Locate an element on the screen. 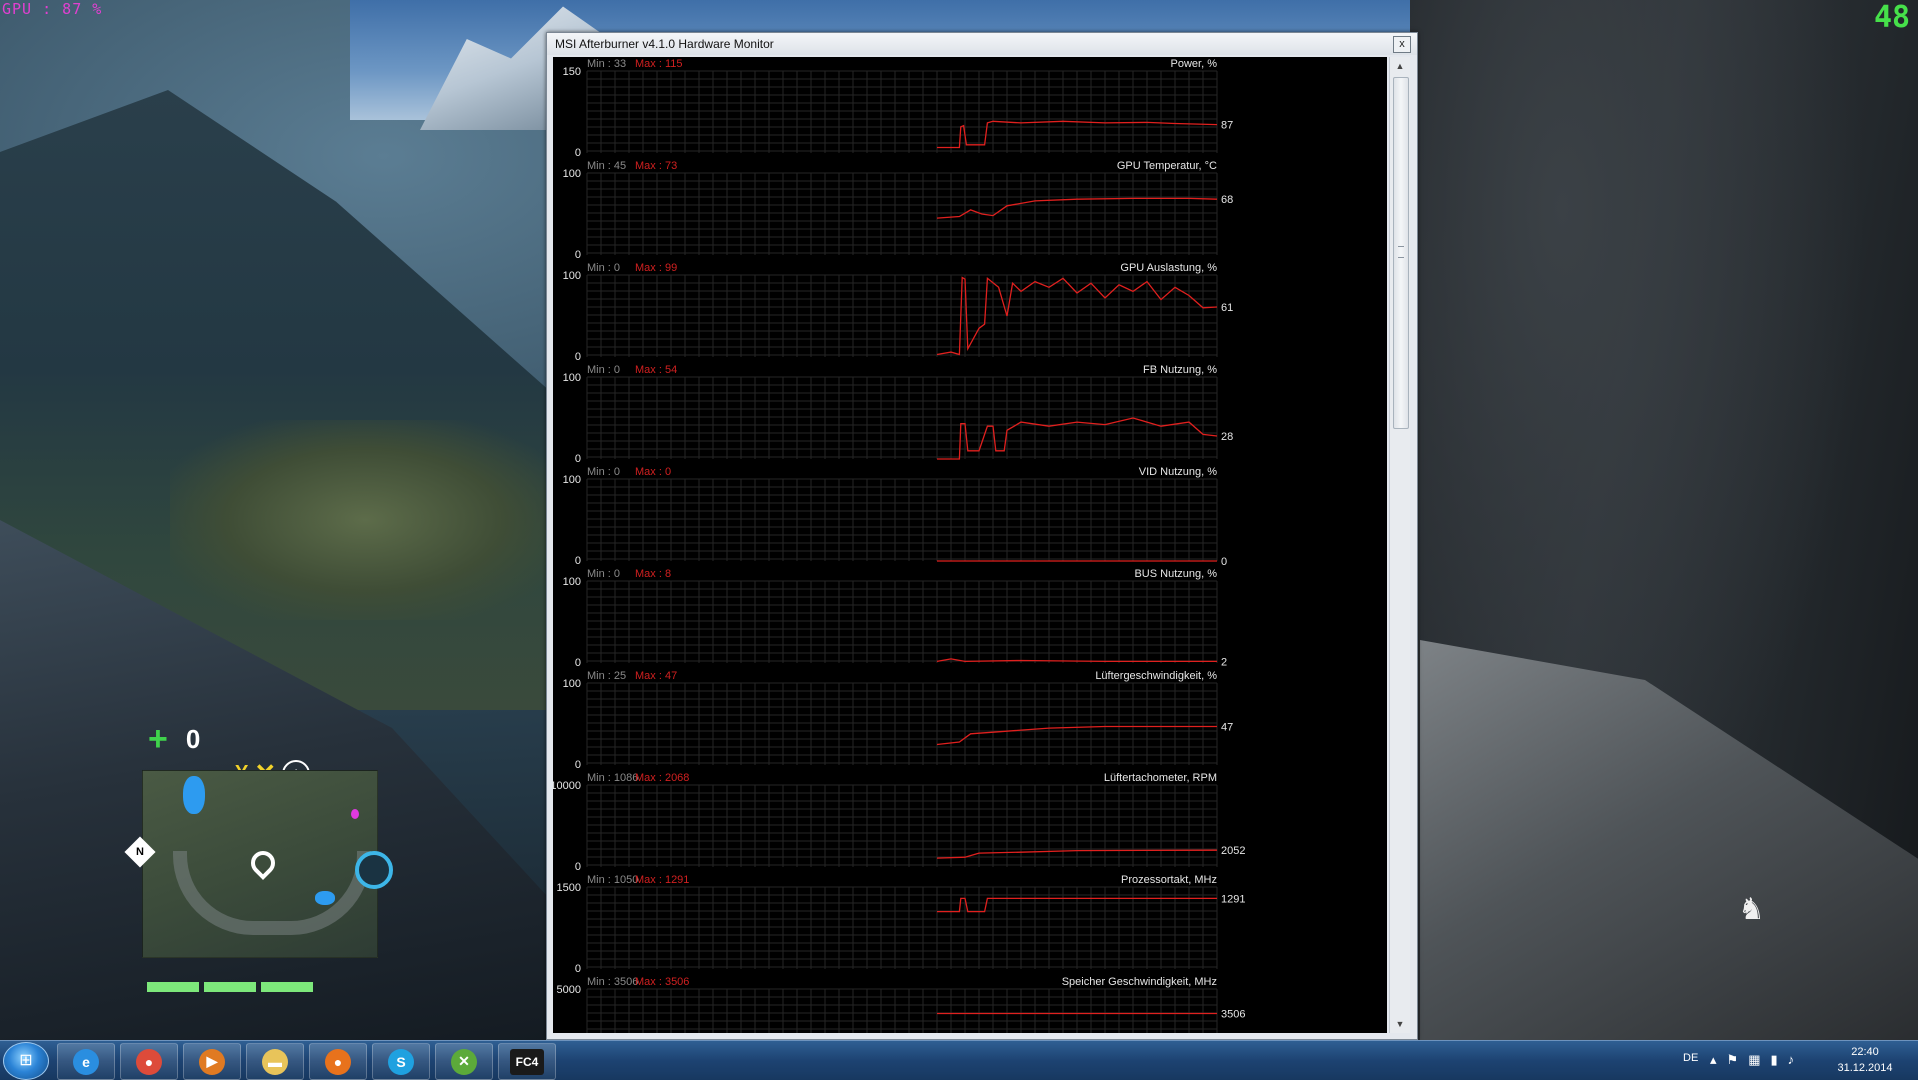  ie-icon: e is located at coordinates (86, 1061).